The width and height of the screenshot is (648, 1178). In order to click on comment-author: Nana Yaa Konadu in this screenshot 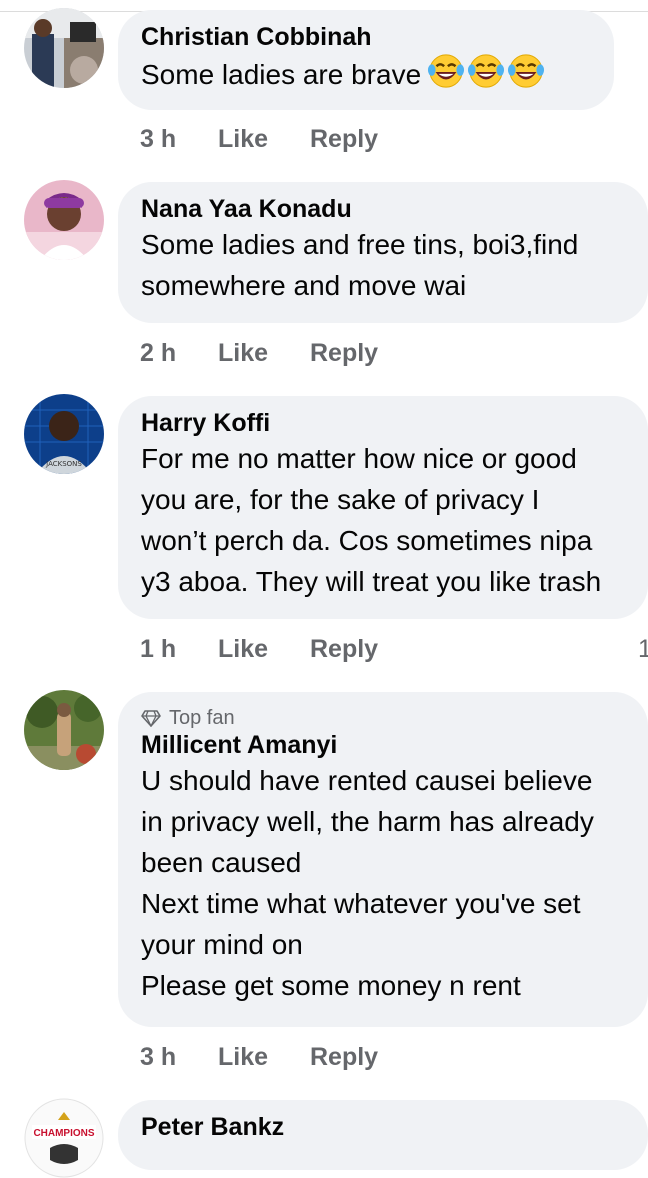, I will do `click(394, 209)`.